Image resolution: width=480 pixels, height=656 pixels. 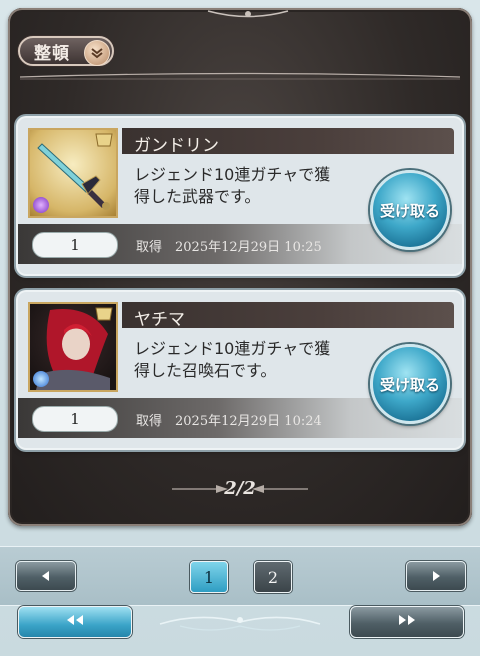 I want to click on triangle-right-icon, so click(x=436, y=576).